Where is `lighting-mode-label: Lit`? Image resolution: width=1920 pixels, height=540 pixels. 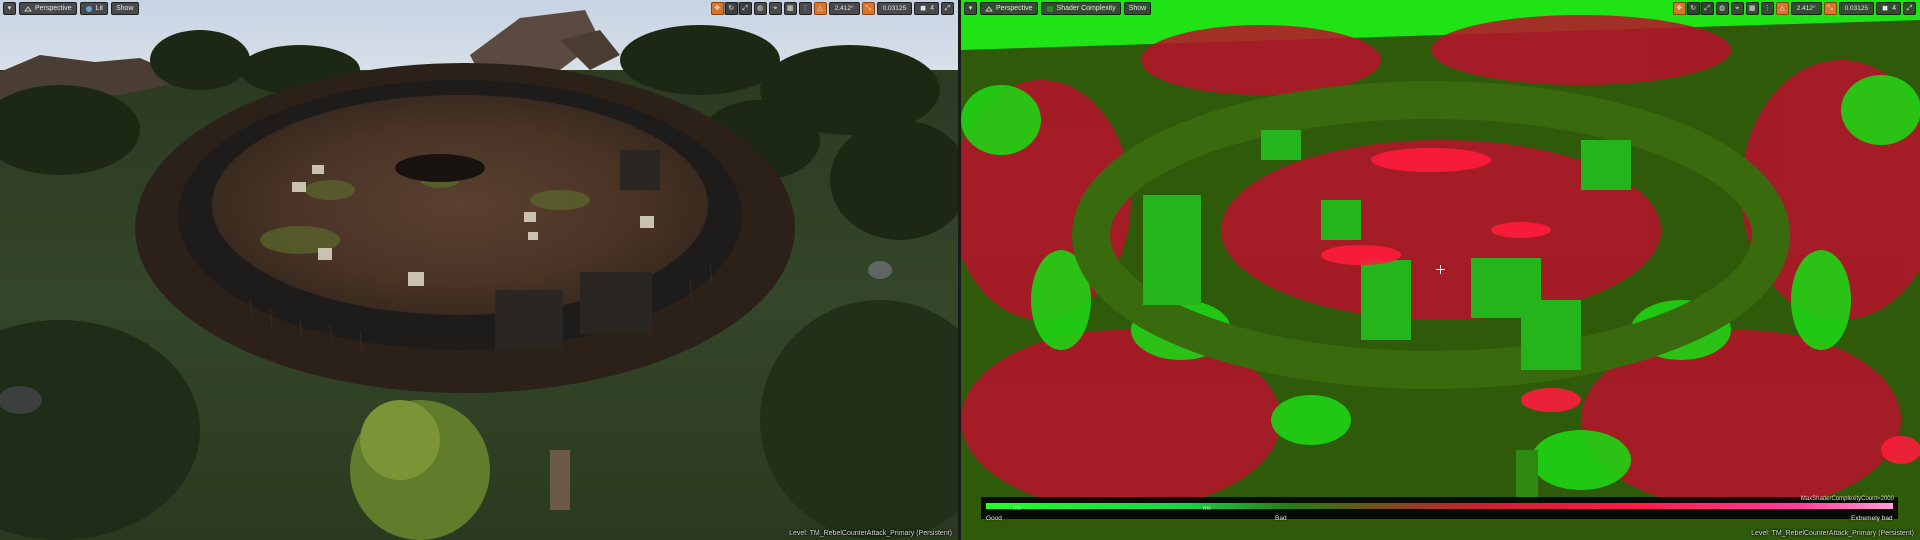 lighting-mode-label: Lit is located at coordinates (99, 8).